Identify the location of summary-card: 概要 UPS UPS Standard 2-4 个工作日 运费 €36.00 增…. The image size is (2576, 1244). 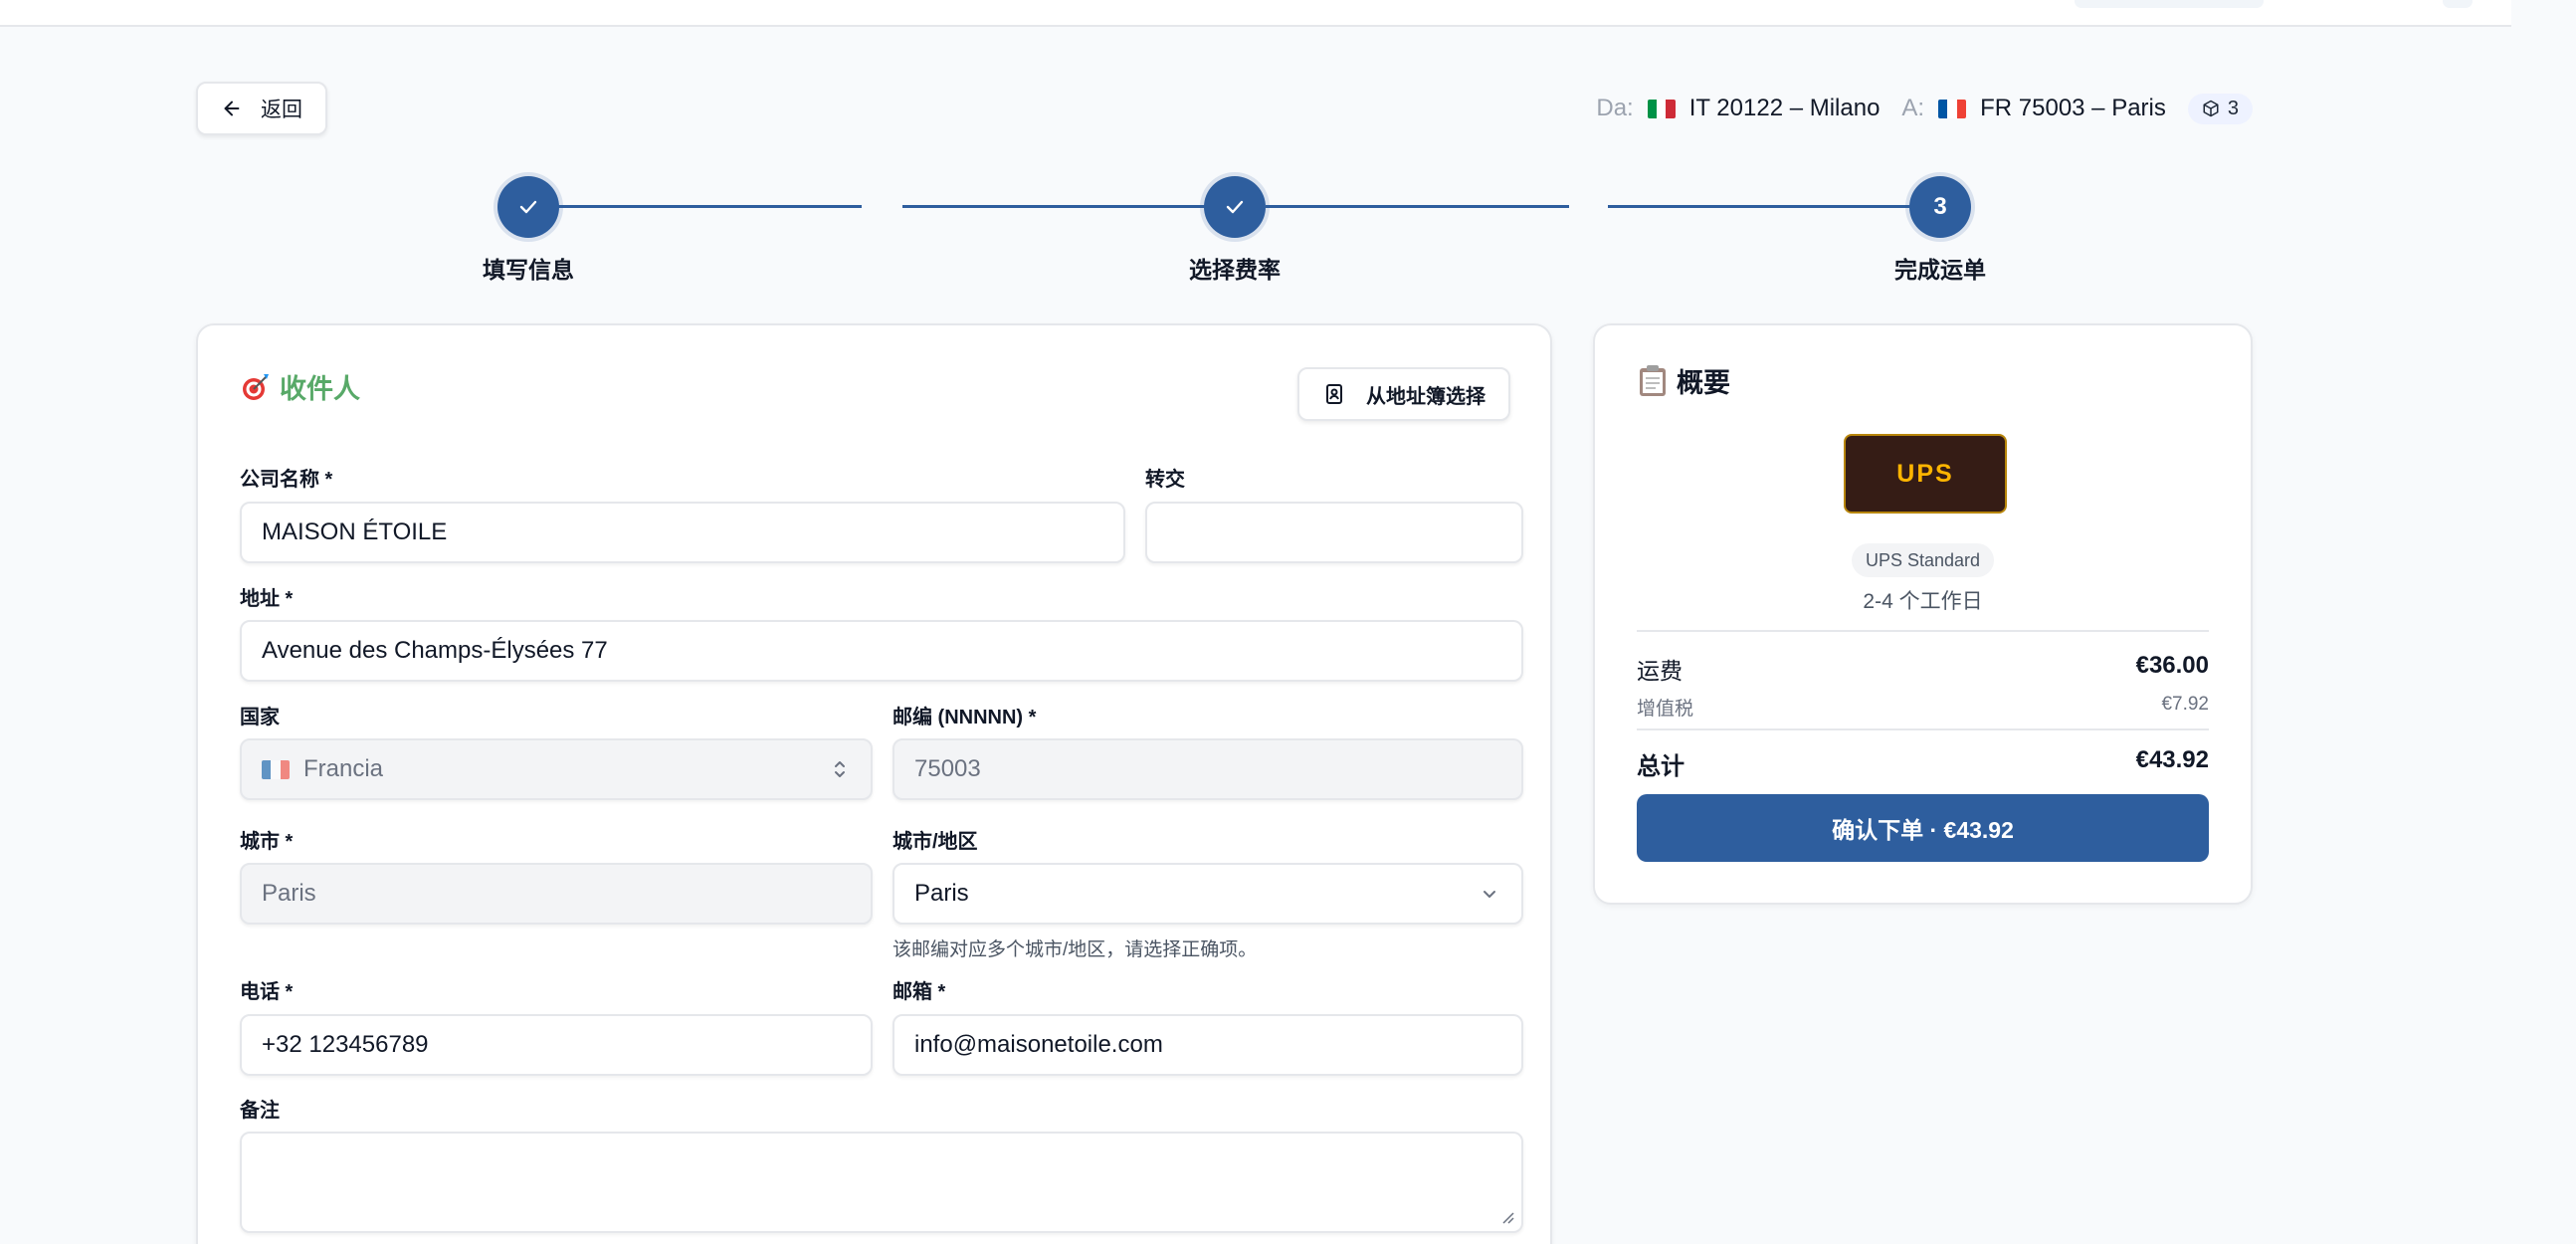
(1923, 614).